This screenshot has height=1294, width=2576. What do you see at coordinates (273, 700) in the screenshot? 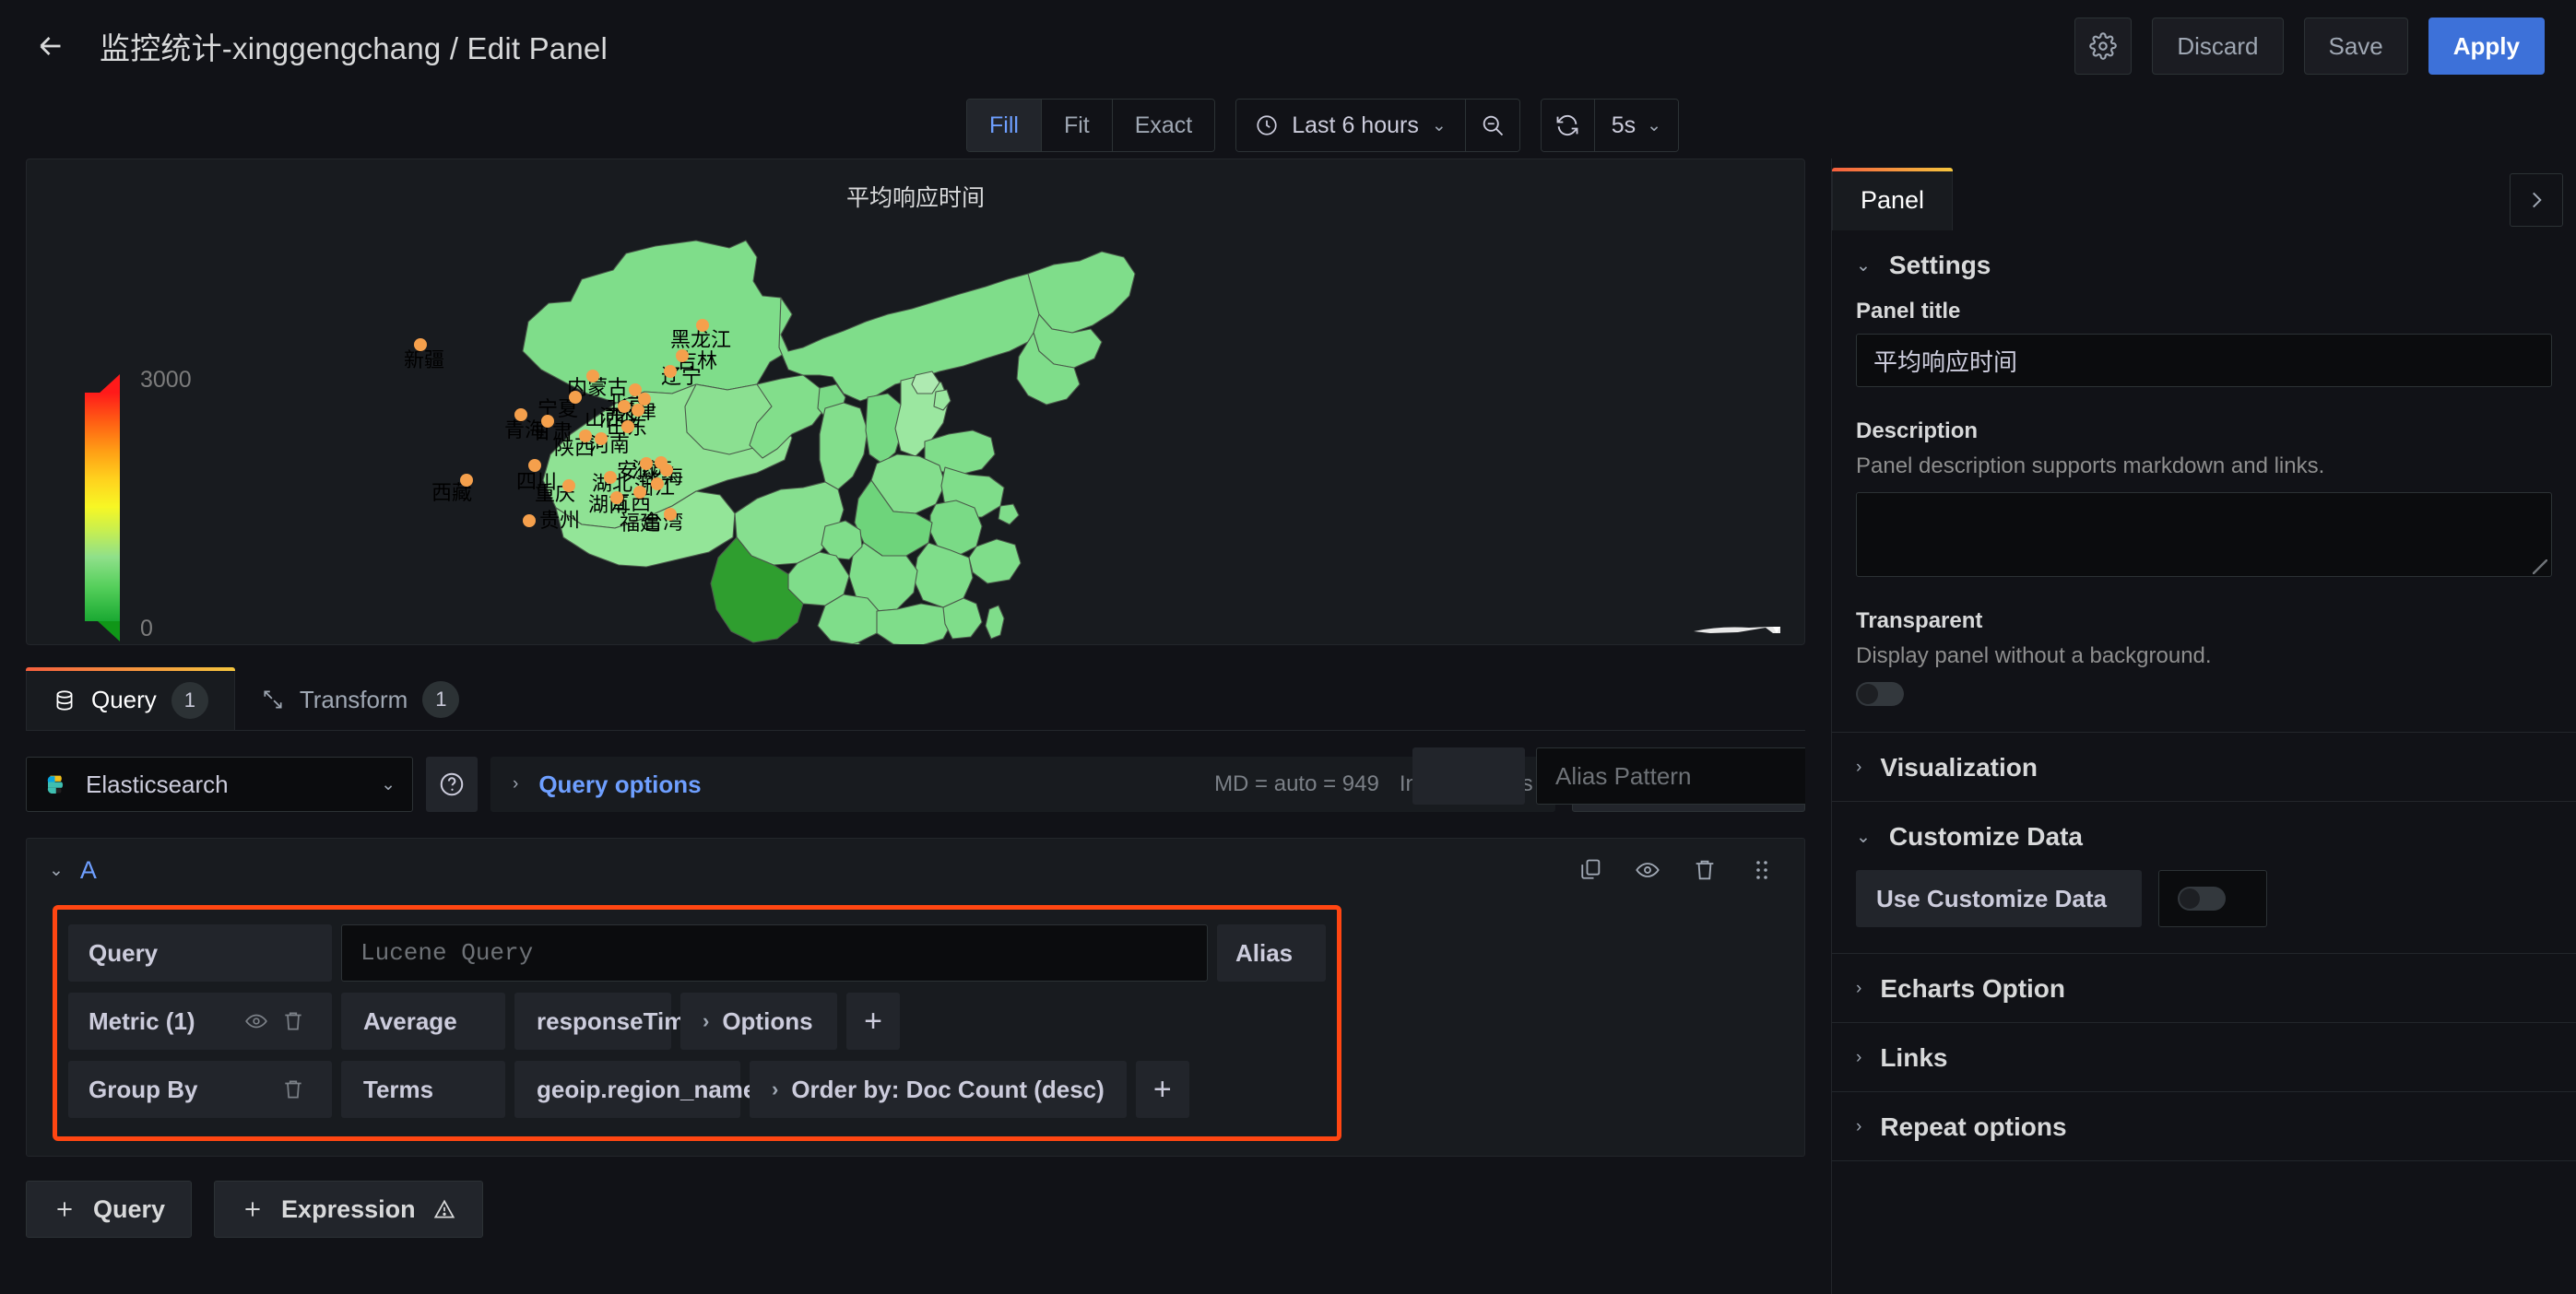
I see `transform-icon` at bounding box center [273, 700].